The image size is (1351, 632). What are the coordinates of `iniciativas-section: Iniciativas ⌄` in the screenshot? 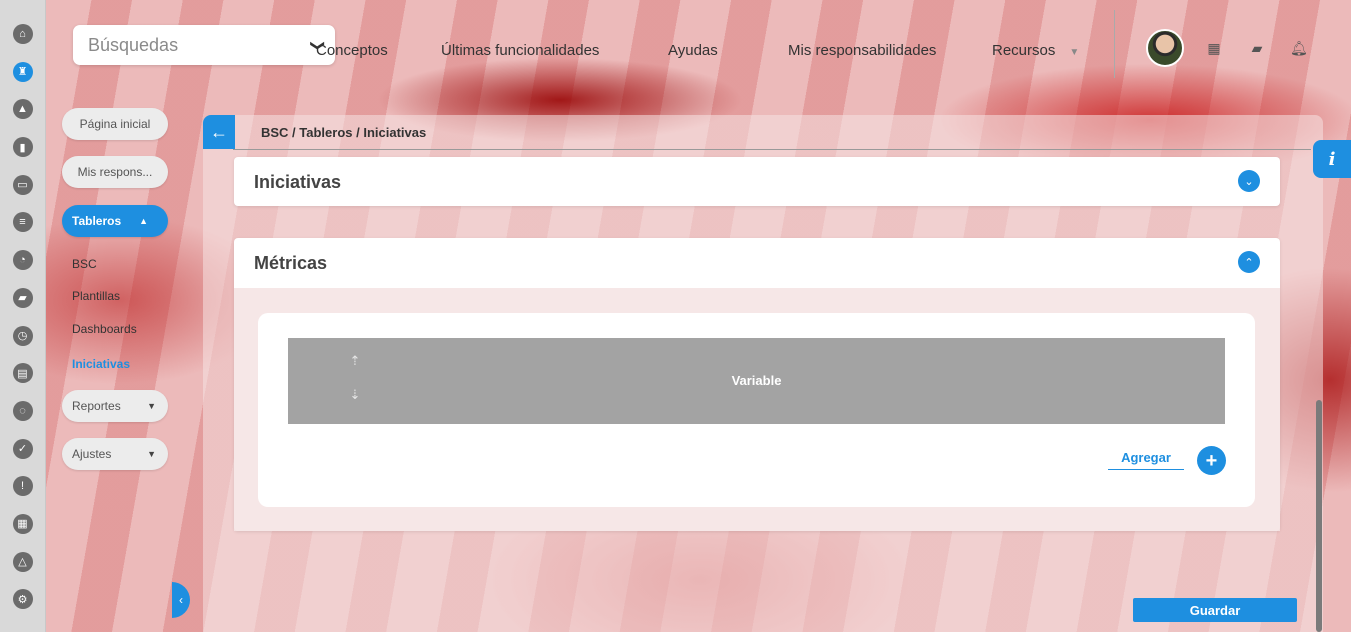 It's located at (757, 181).